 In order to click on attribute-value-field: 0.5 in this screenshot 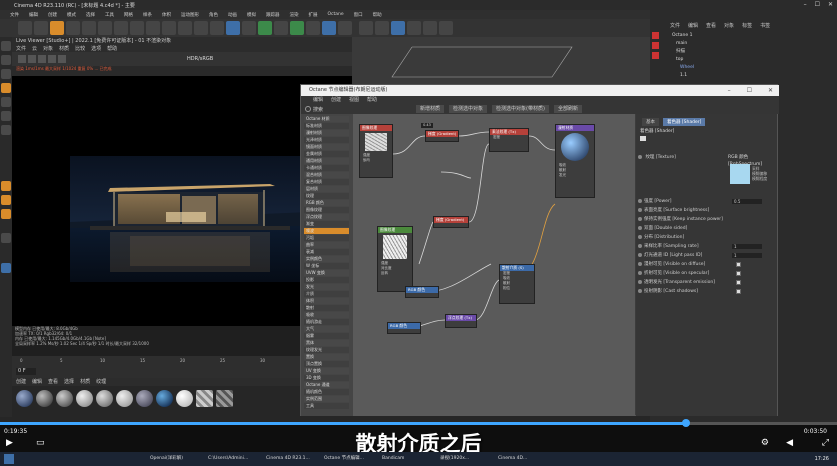, I will do `click(747, 201)`.